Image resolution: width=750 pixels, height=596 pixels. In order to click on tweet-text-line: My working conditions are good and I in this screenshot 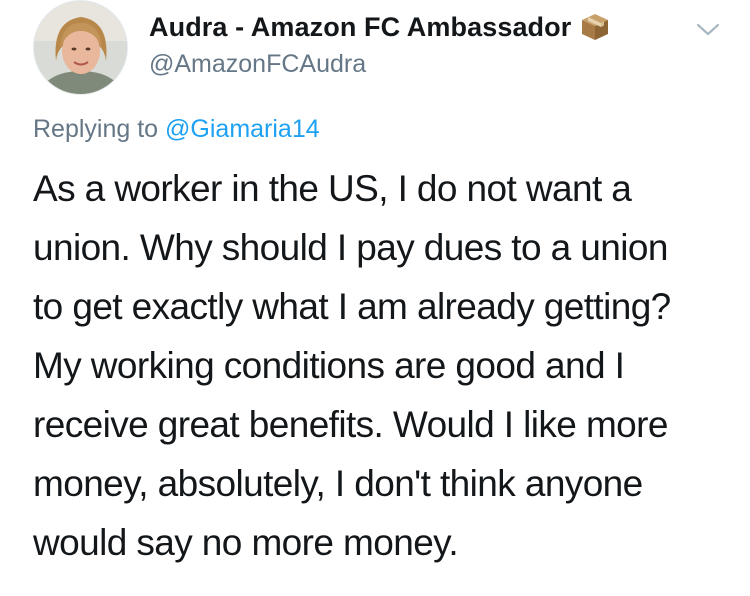, I will do `click(329, 365)`.